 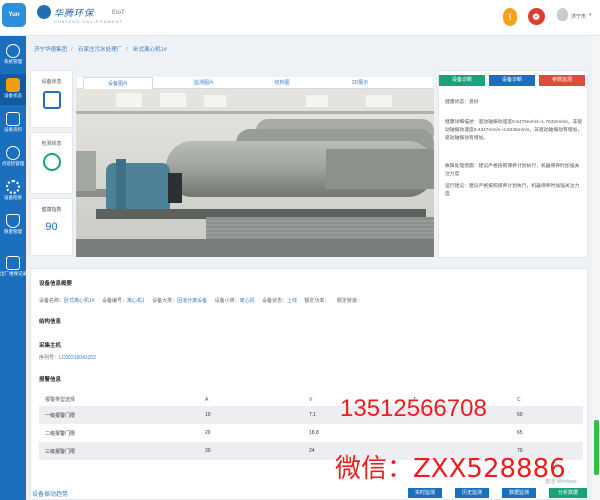 I want to click on field-value: 离心机1, so click(x=135, y=301).